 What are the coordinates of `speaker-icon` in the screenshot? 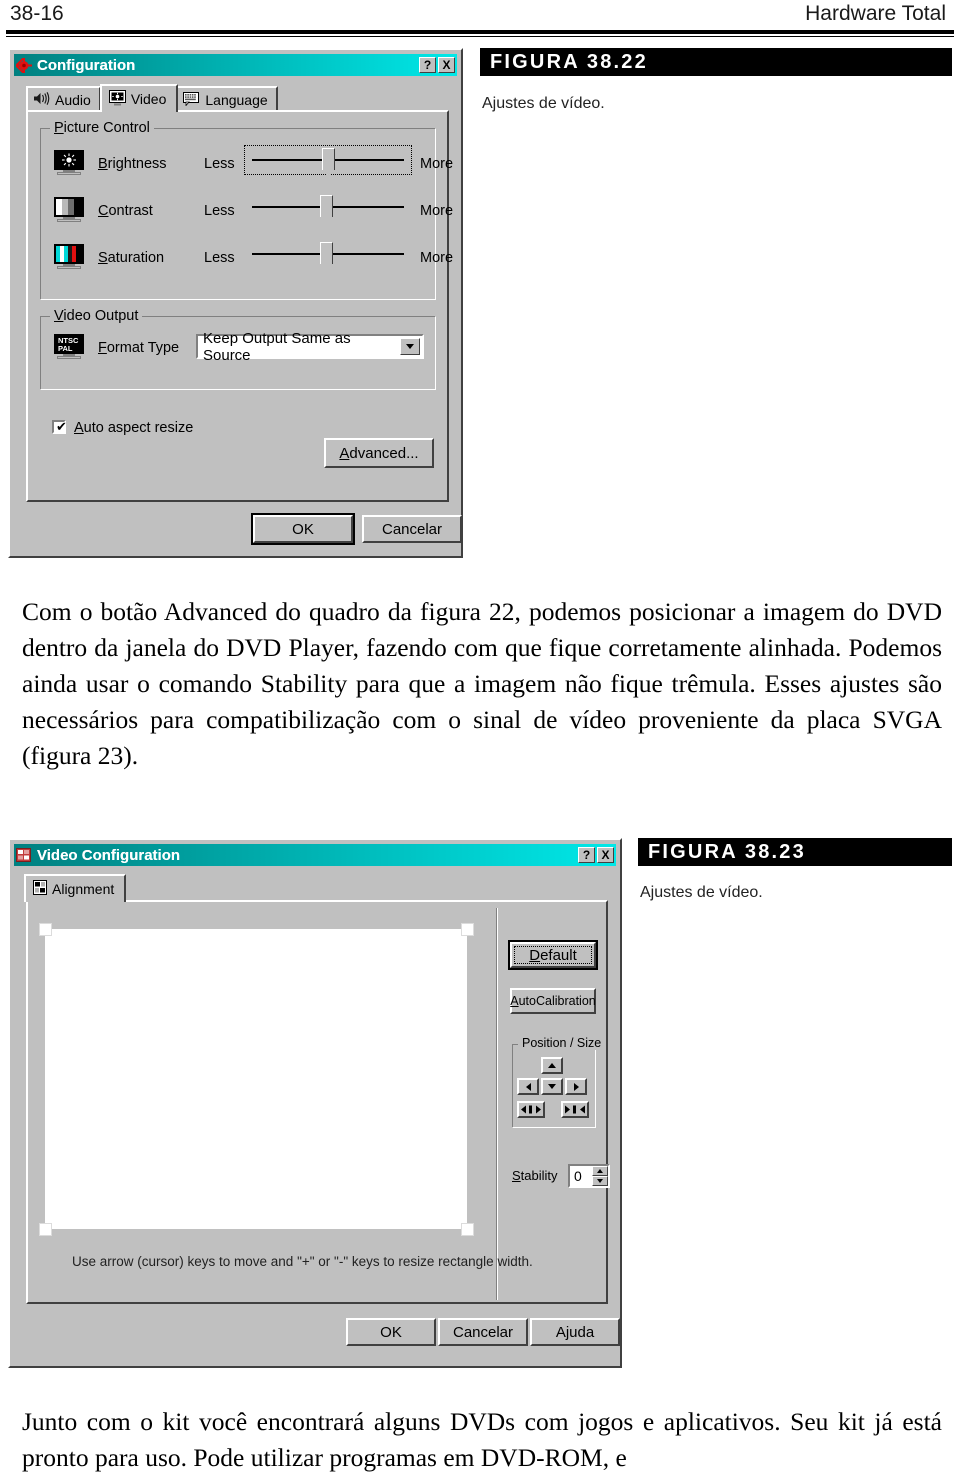 It's located at (41, 100).